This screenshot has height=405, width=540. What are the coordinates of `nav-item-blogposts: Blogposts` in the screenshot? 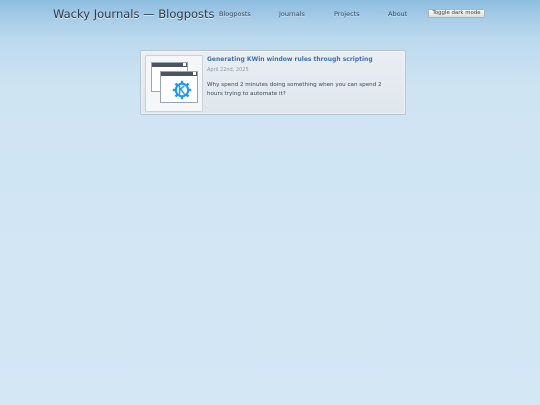 It's located at (235, 14).